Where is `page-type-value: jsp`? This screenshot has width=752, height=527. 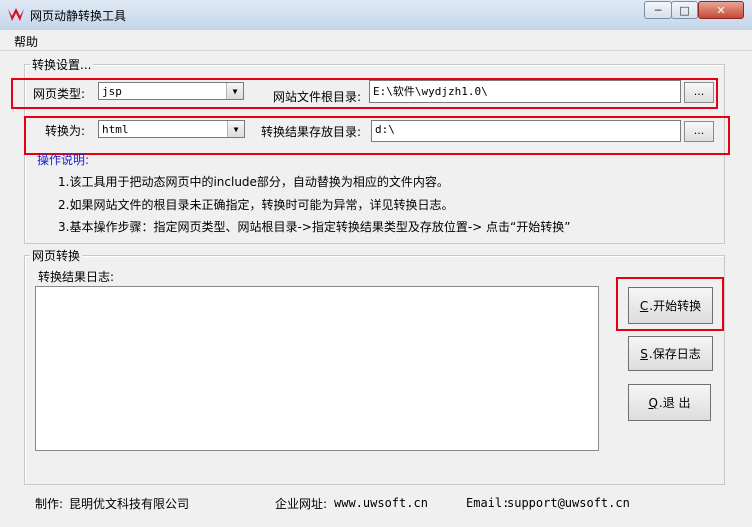 page-type-value: jsp is located at coordinates (112, 91).